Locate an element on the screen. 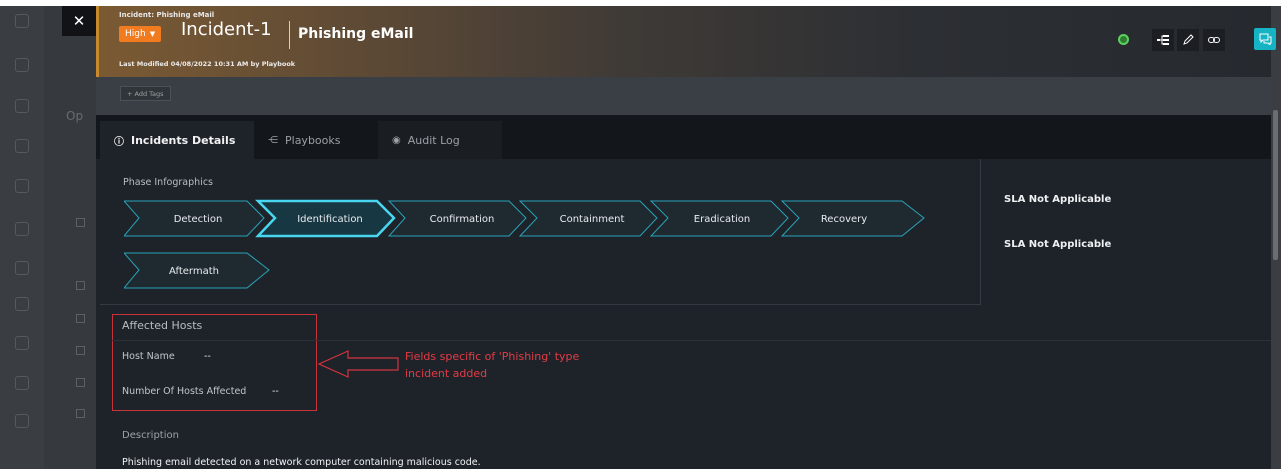  chat-icon is located at coordinates (1265, 39).